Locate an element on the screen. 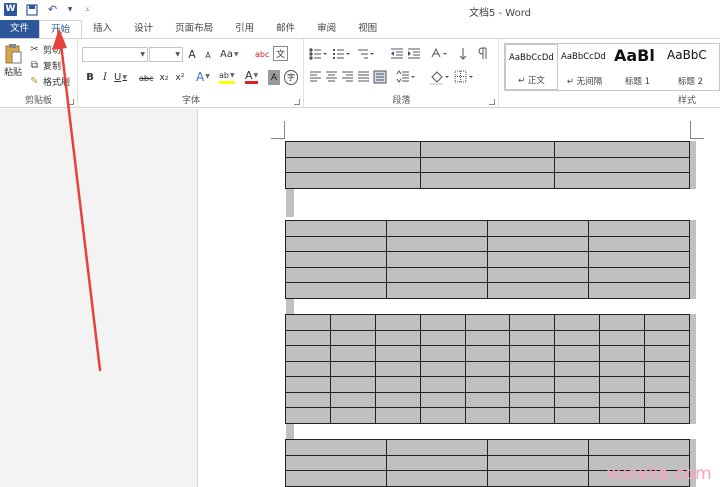  font-color-button: A ▼ is located at coordinates (252, 76).